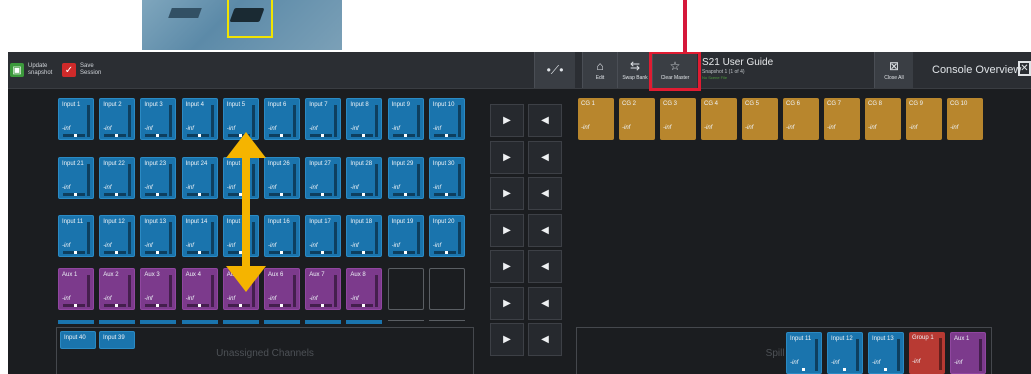  I want to click on channel-strip: Aux 3 -inf, so click(158, 289).